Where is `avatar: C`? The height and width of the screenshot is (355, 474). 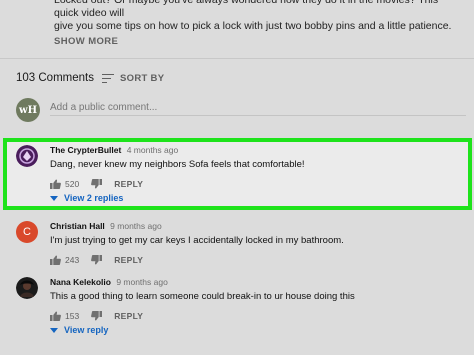
avatar: C is located at coordinates (27, 232).